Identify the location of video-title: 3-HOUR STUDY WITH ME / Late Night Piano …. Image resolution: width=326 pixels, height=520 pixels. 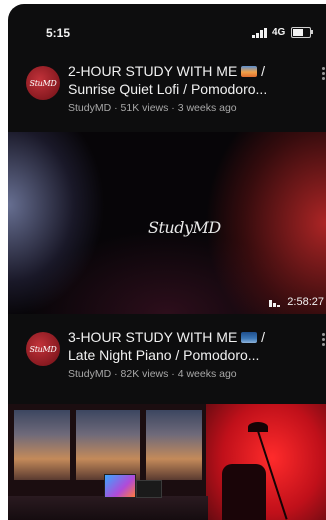
(193, 346).